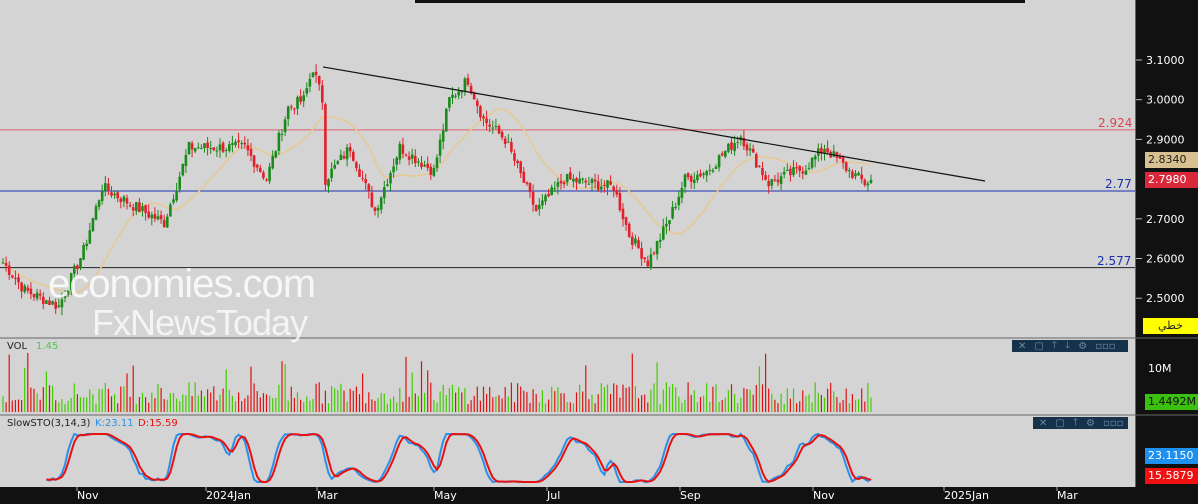  What do you see at coordinates (690, 495) in the screenshot?
I see `time-tick-label: Sep` at bounding box center [690, 495].